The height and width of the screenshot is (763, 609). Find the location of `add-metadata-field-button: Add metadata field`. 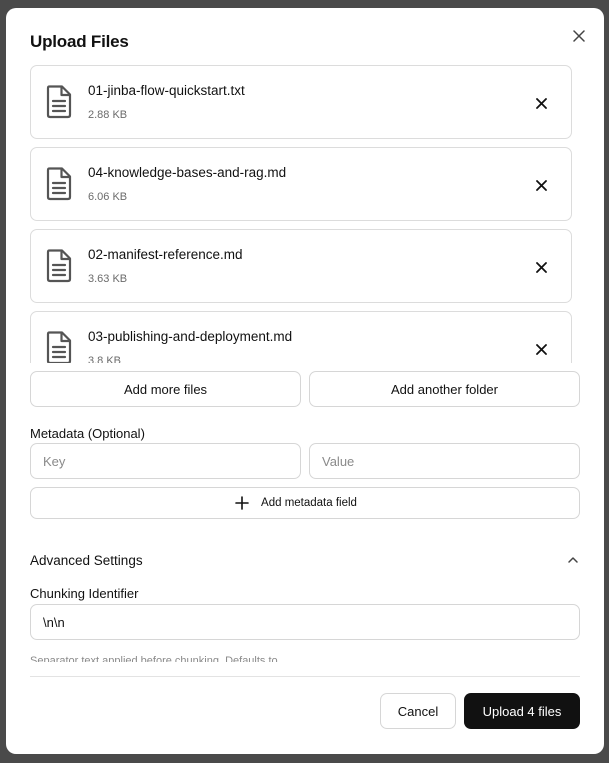

add-metadata-field-button: Add metadata field is located at coordinates (305, 503).